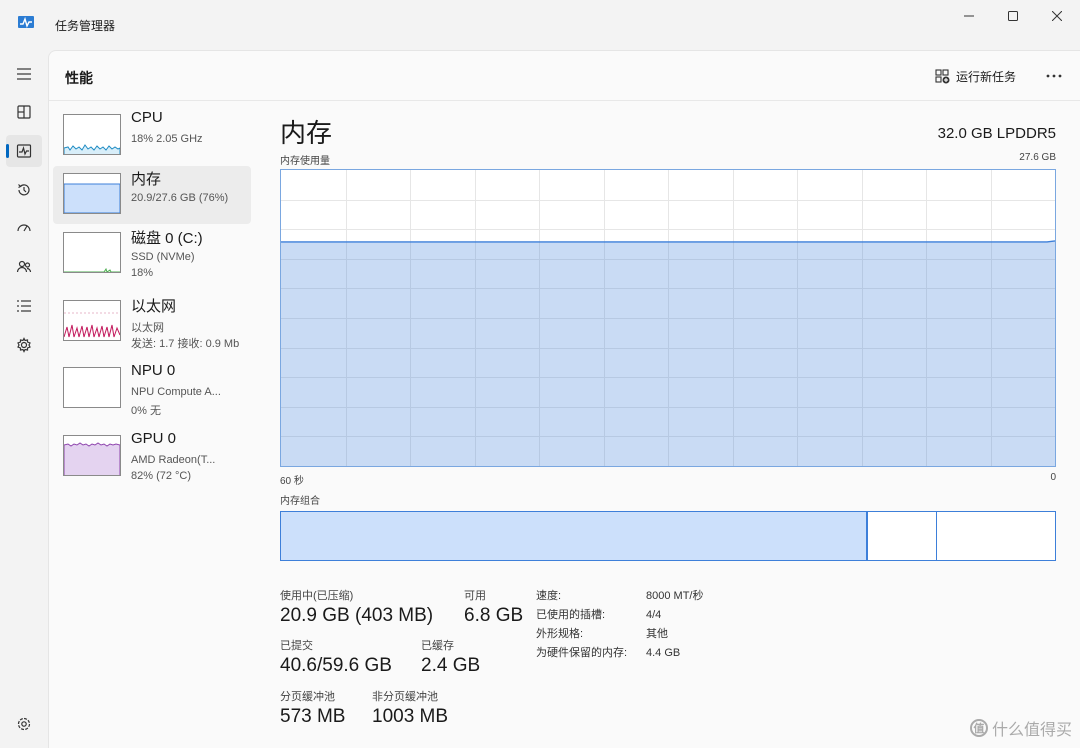 The width and height of the screenshot is (1080, 748). I want to click on task-manager-icon, so click(26, 22).